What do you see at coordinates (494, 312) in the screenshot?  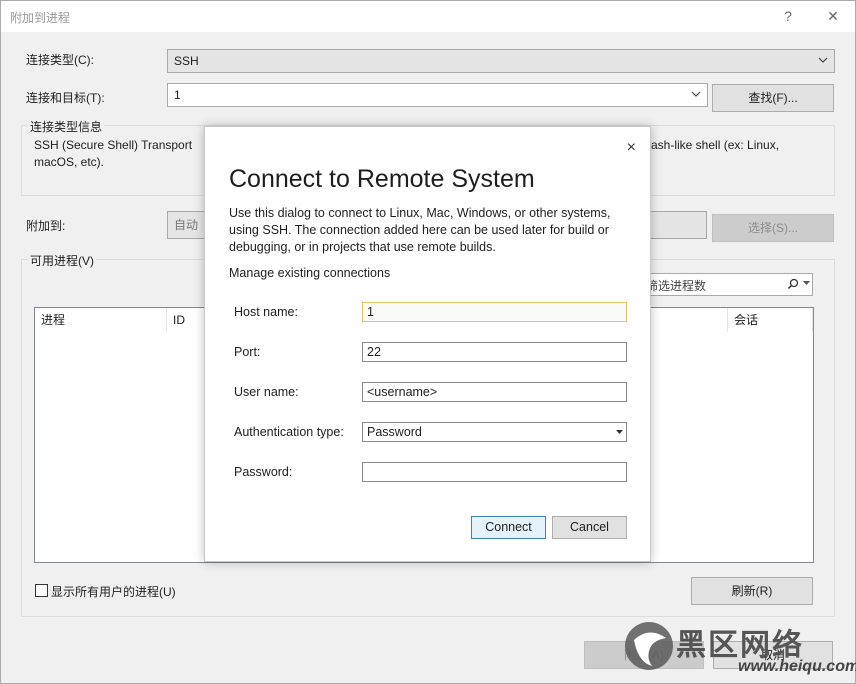 I see `host-name-field: 1` at bounding box center [494, 312].